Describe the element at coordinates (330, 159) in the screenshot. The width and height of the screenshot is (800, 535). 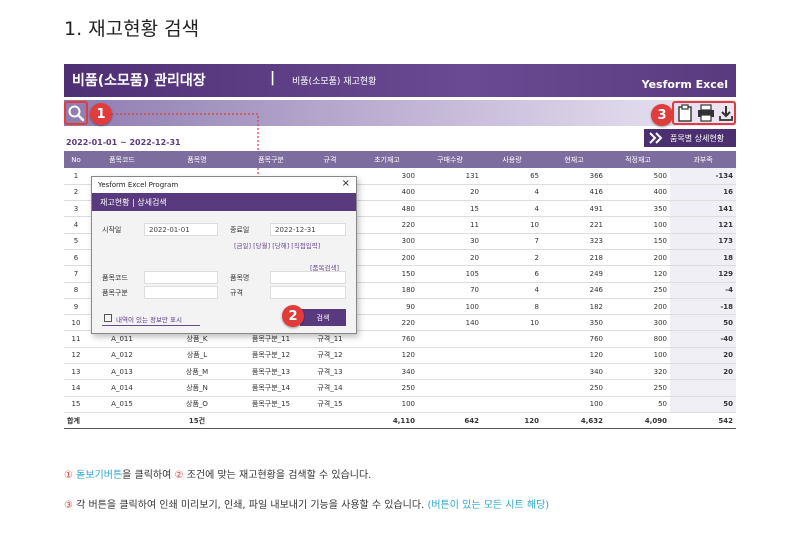
I see `column-header: 규격` at that location.